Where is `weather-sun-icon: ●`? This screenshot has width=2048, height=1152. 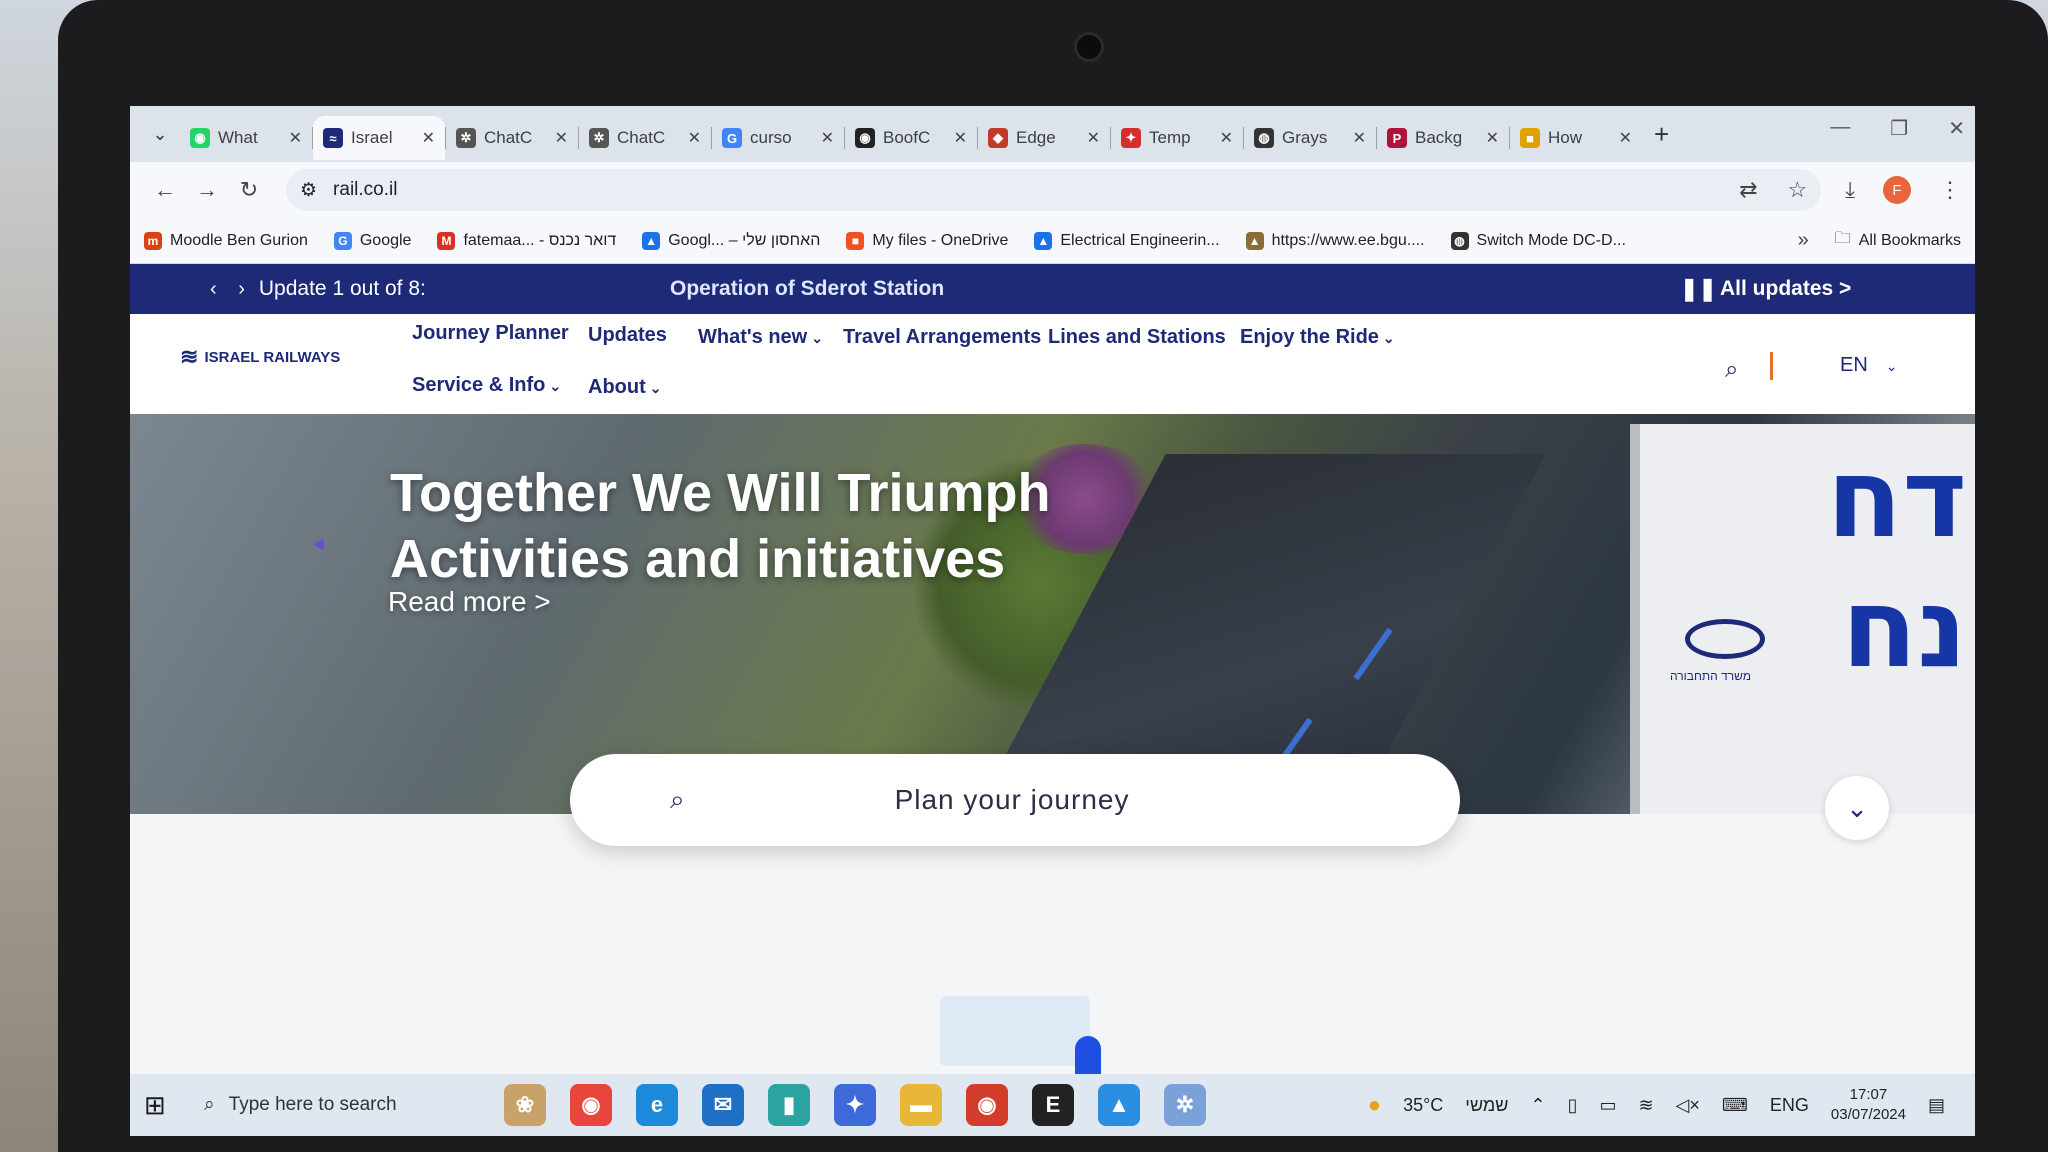
weather-sun-icon: ● is located at coordinates (1374, 1105).